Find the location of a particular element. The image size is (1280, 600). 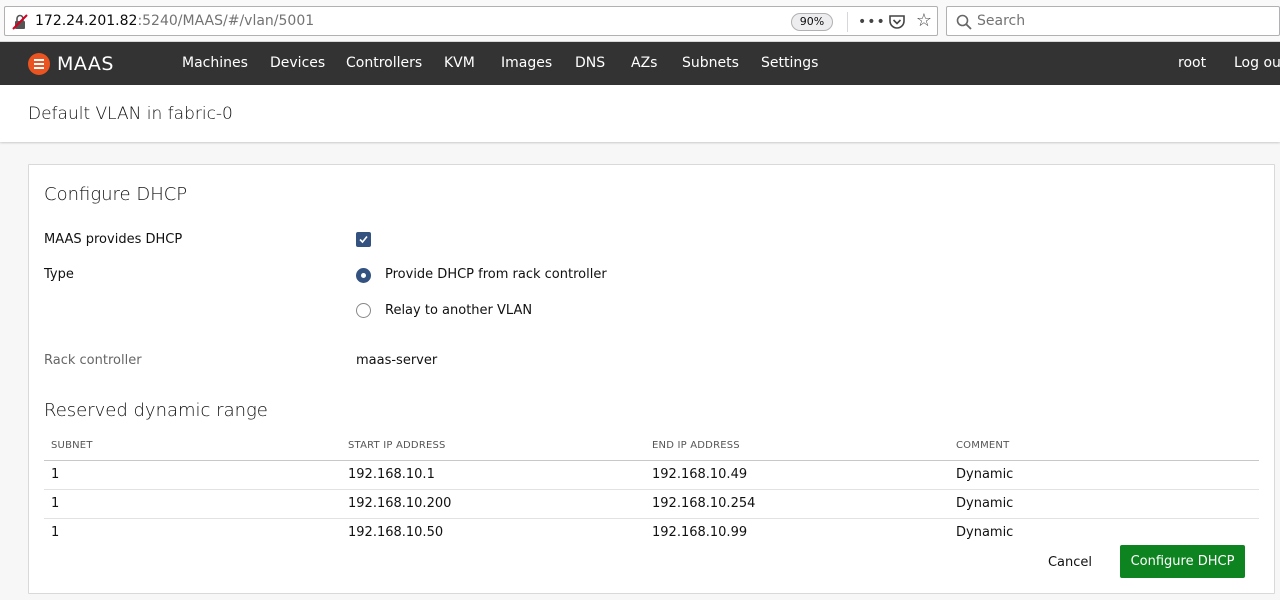

nav-item-machines: Machines is located at coordinates (215, 63).